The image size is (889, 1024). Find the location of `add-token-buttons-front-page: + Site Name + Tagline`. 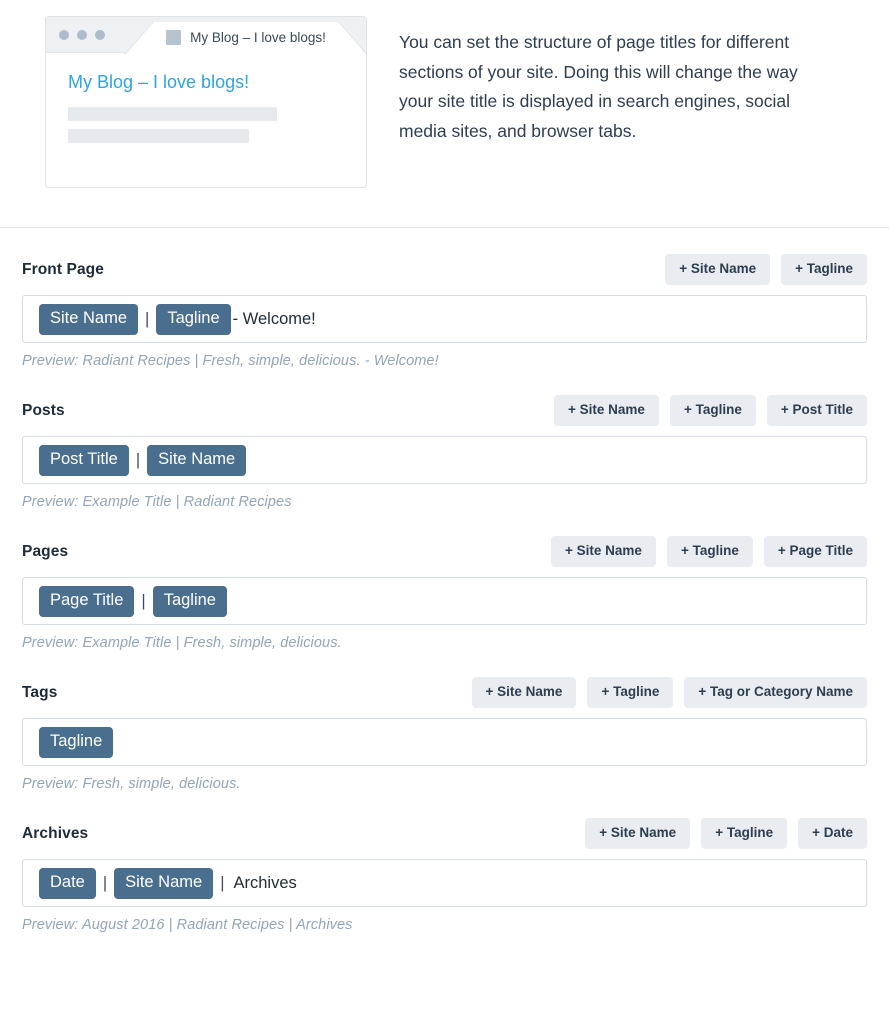

add-token-buttons-front-page: + Site Name + Tagline is located at coordinates (766, 269).